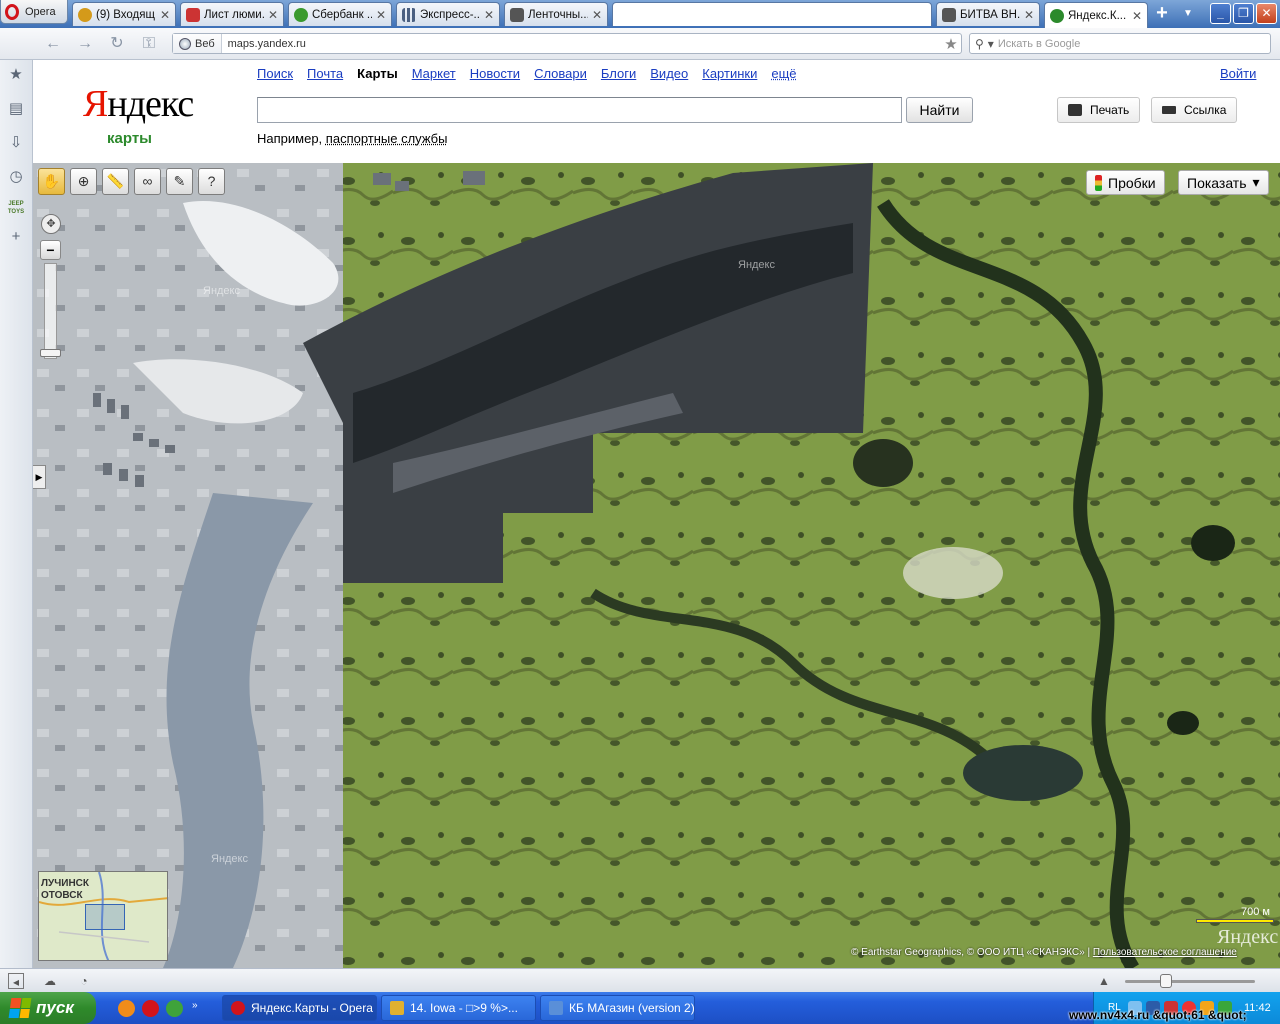  I want to click on window-restore-button: ❐, so click(1243, 13).